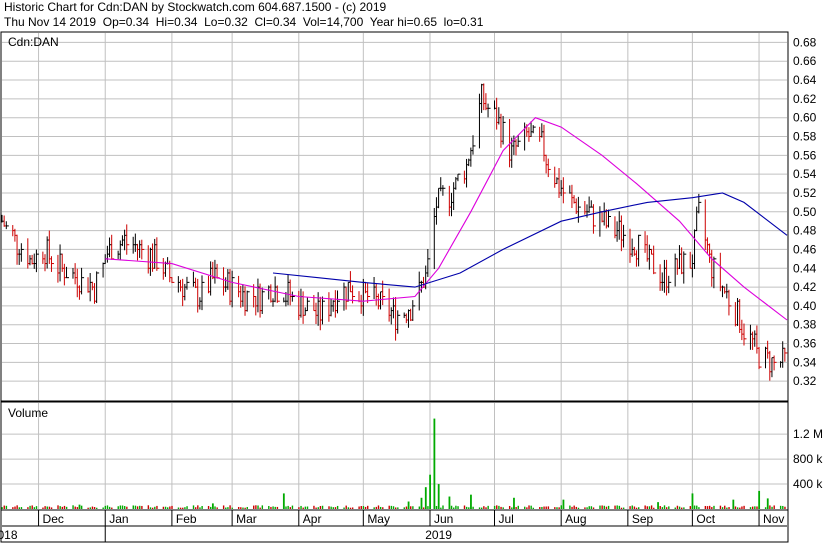 The image size is (830, 543). I want to click on month-label: Apr, so click(312, 519).